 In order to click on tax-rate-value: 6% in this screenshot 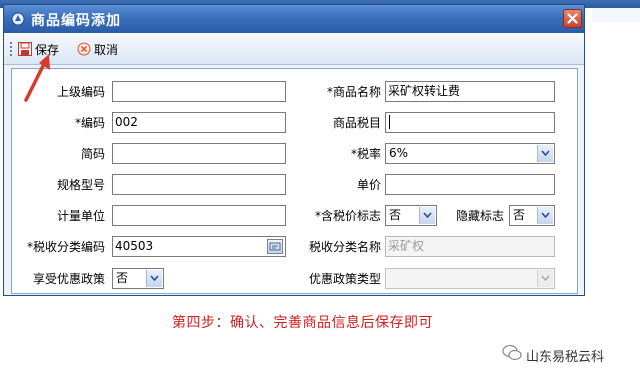, I will do `click(399, 153)`.